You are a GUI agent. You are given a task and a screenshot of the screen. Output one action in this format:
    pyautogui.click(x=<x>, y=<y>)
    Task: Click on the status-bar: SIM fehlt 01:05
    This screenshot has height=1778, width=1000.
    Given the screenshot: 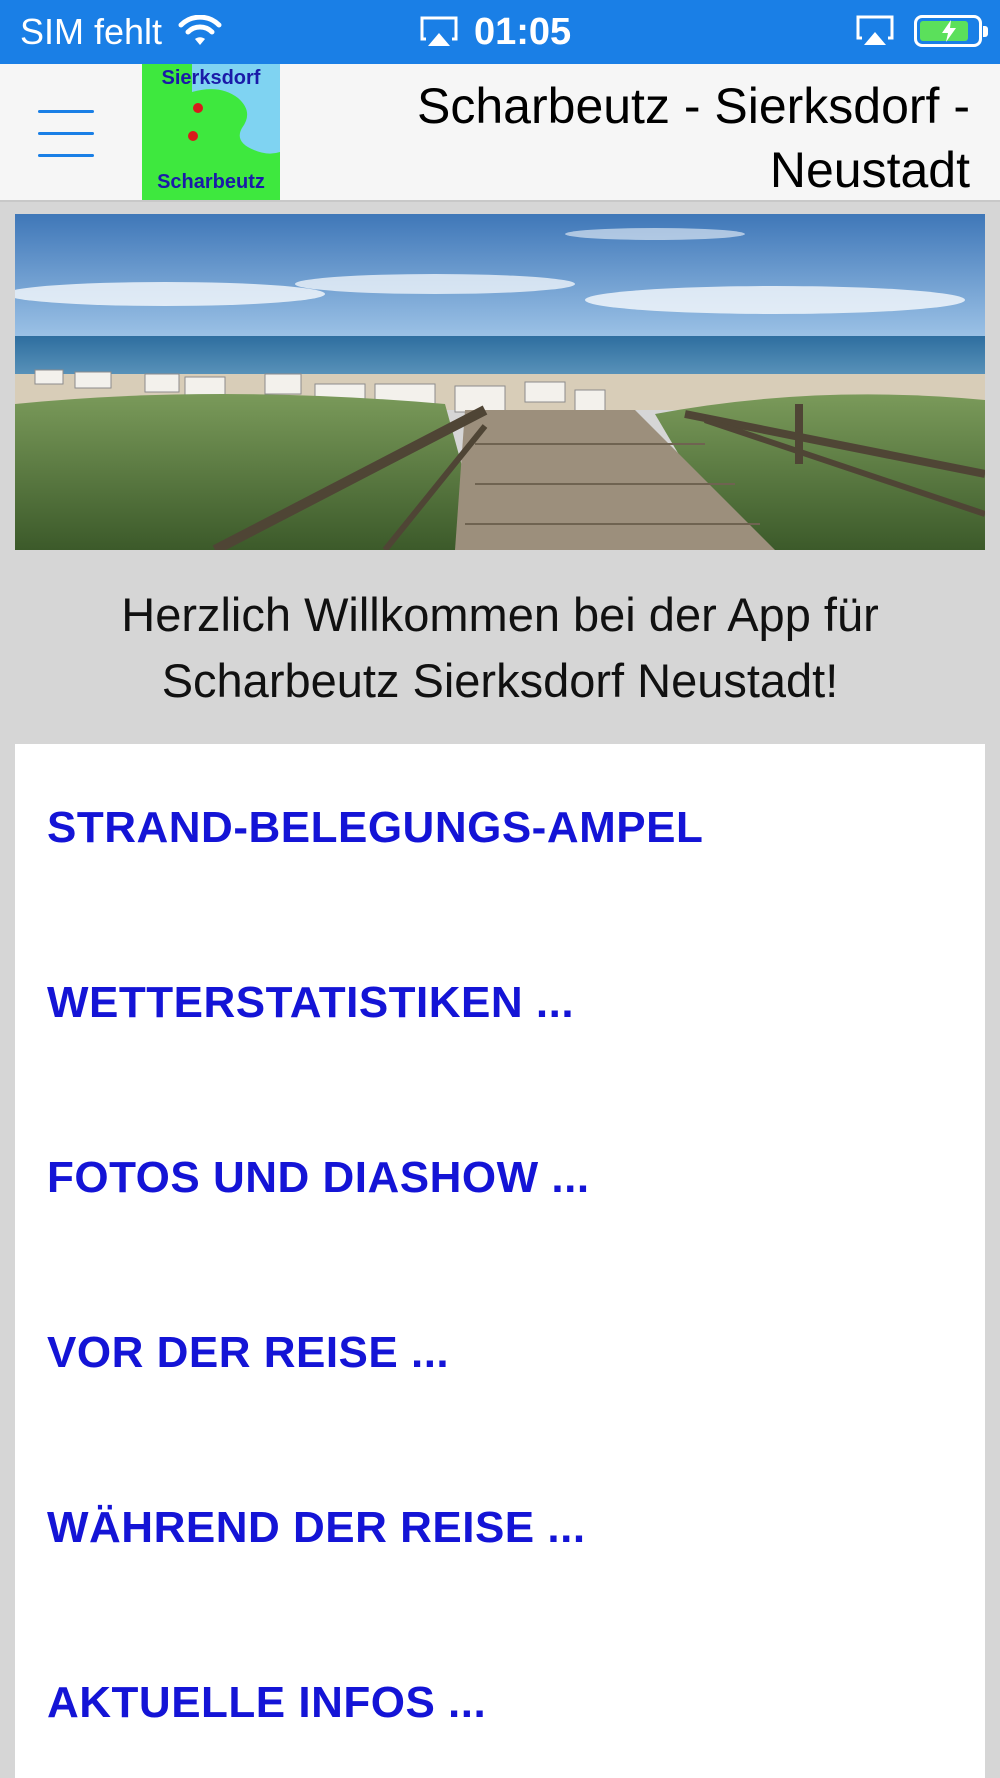 What is the action you would take?
    pyautogui.click(x=500, y=32)
    